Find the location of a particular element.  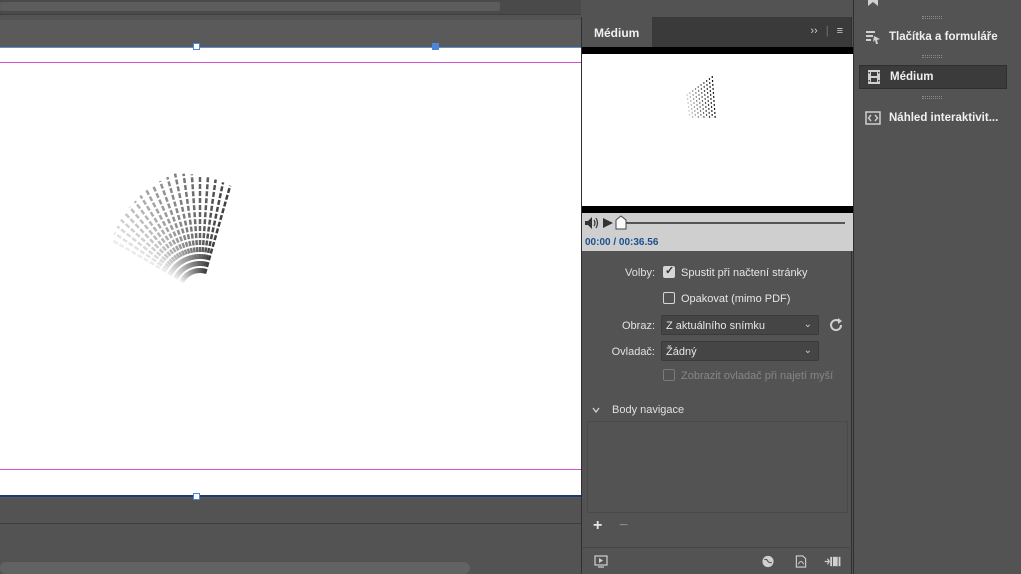

dock-item-bookmarks is located at coordinates (933, 6).